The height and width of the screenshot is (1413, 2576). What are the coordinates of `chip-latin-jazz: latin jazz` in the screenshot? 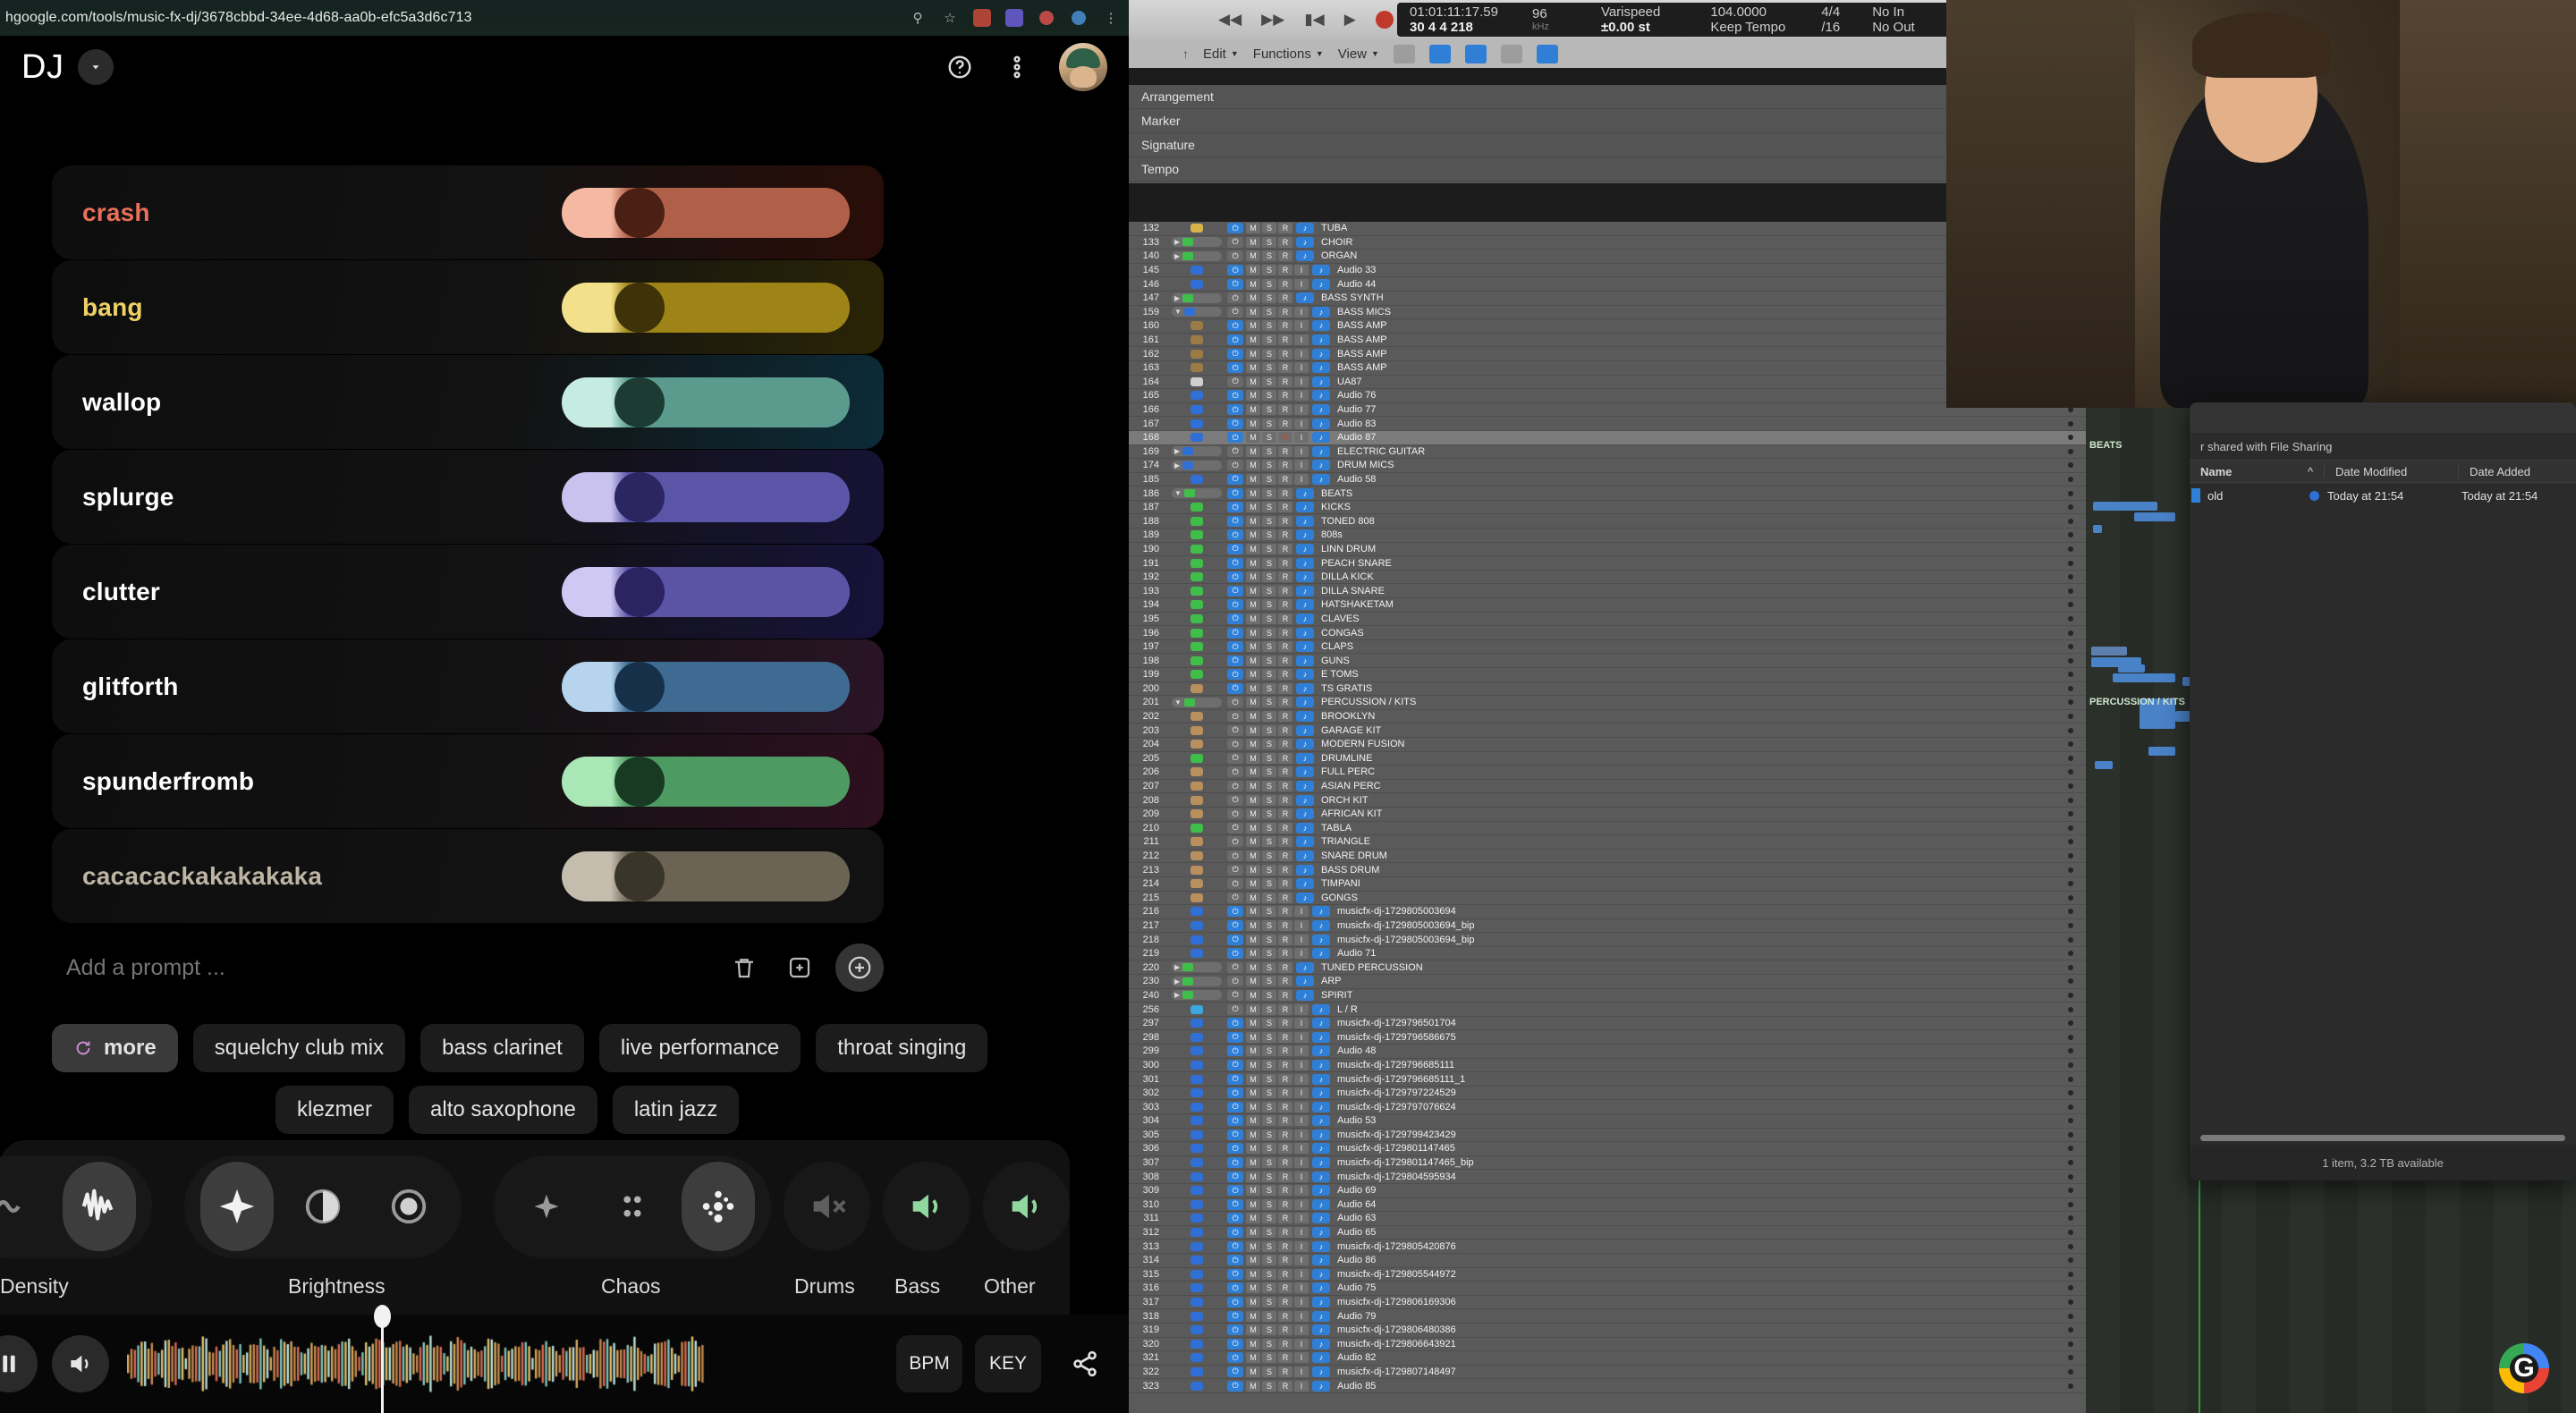 It's located at (676, 1110).